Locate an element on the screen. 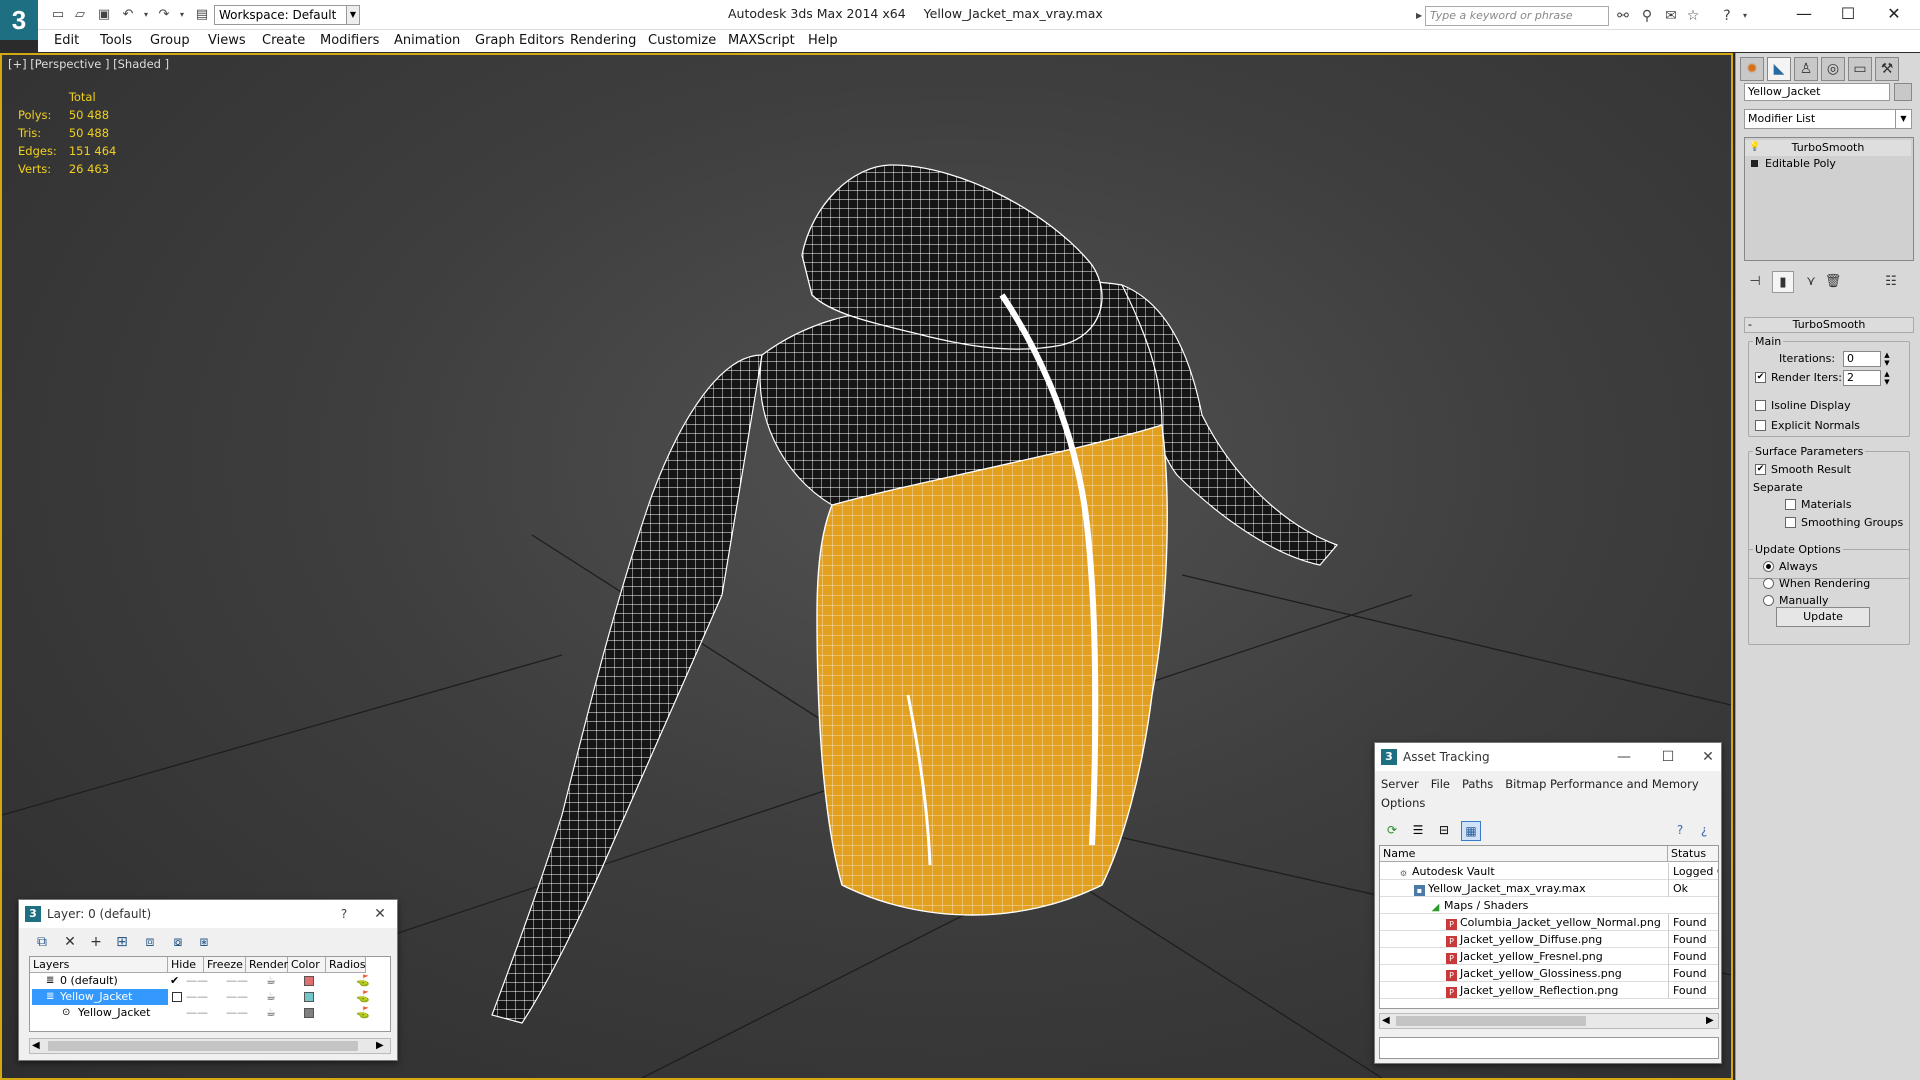 The image size is (1920, 1080). new-file-icon: ▭ is located at coordinates (58, 15).